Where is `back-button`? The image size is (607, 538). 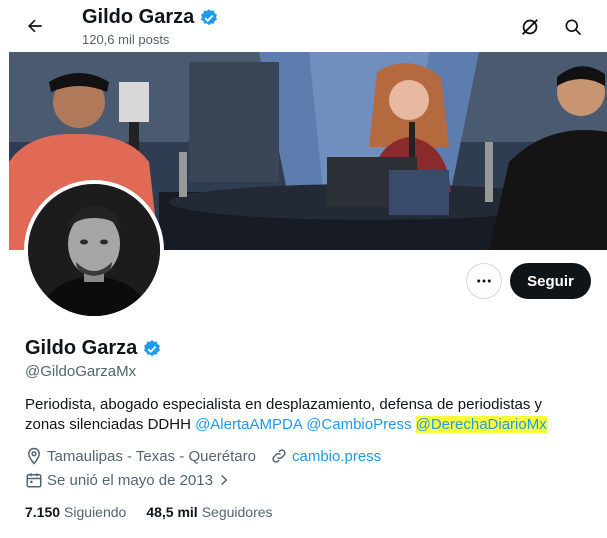
back-button is located at coordinates (35, 26).